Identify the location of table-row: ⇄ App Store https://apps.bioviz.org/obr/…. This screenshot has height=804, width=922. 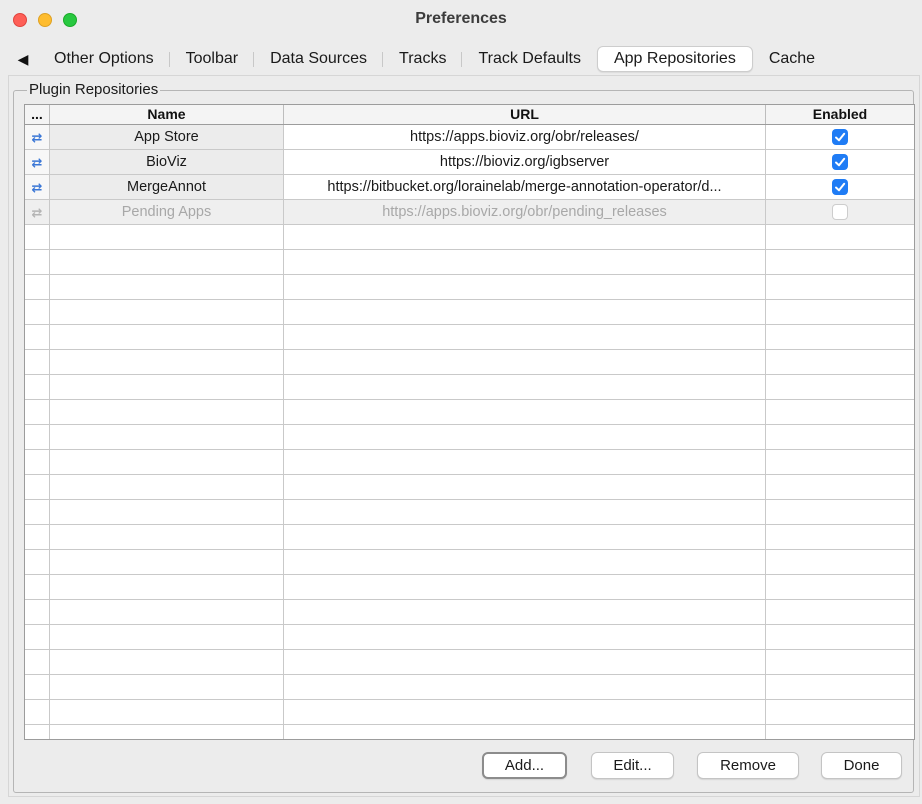
(469, 137).